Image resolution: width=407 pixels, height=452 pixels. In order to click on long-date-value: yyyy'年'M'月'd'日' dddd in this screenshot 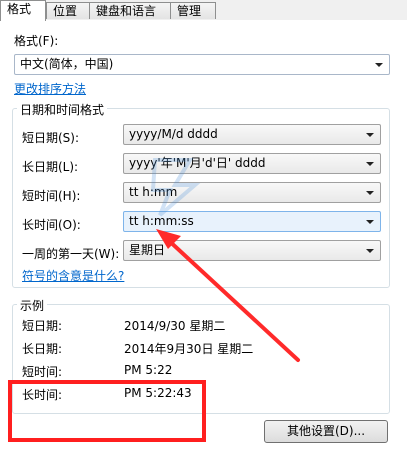, I will do `click(197, 163)`.